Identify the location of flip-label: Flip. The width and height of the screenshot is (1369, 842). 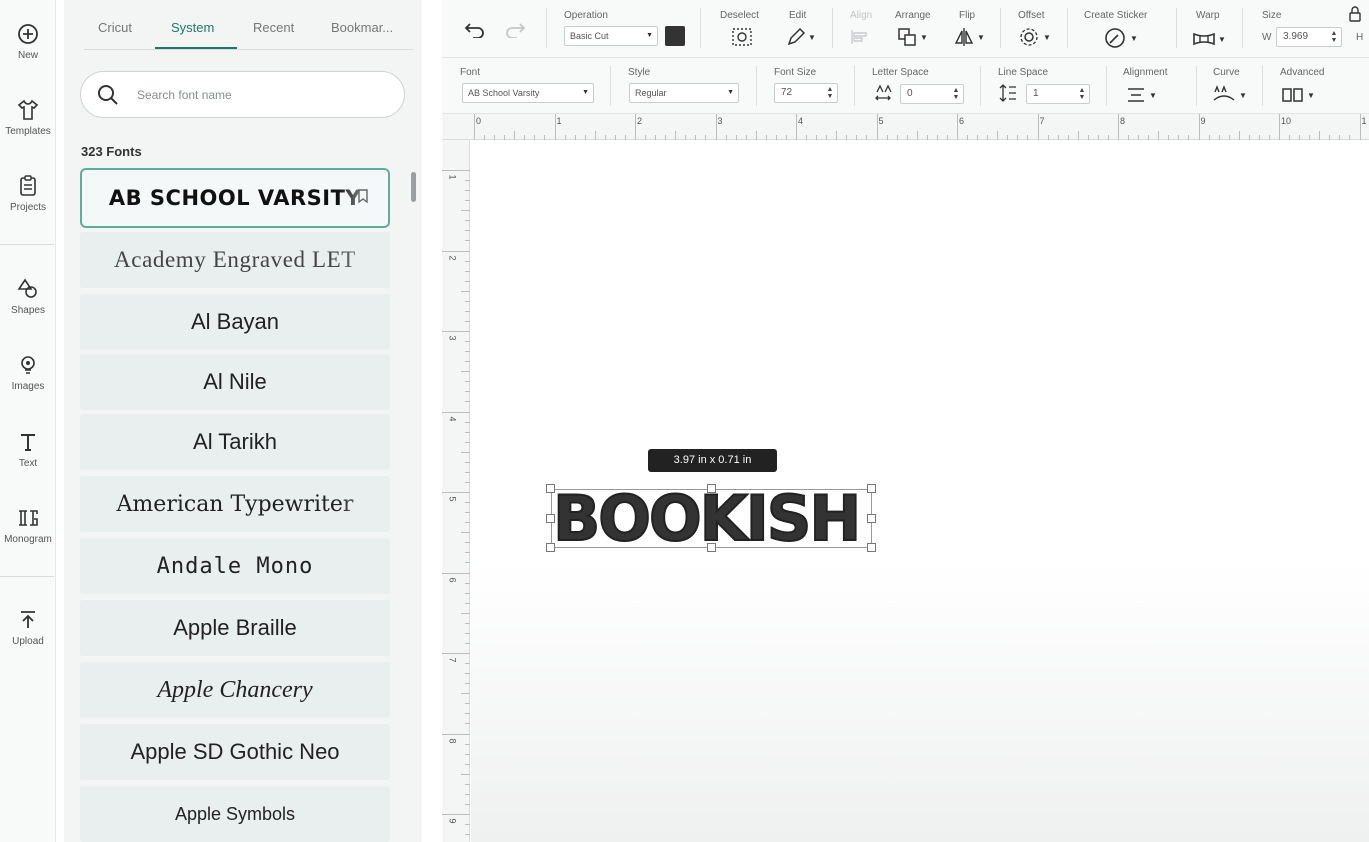
(967, 15).